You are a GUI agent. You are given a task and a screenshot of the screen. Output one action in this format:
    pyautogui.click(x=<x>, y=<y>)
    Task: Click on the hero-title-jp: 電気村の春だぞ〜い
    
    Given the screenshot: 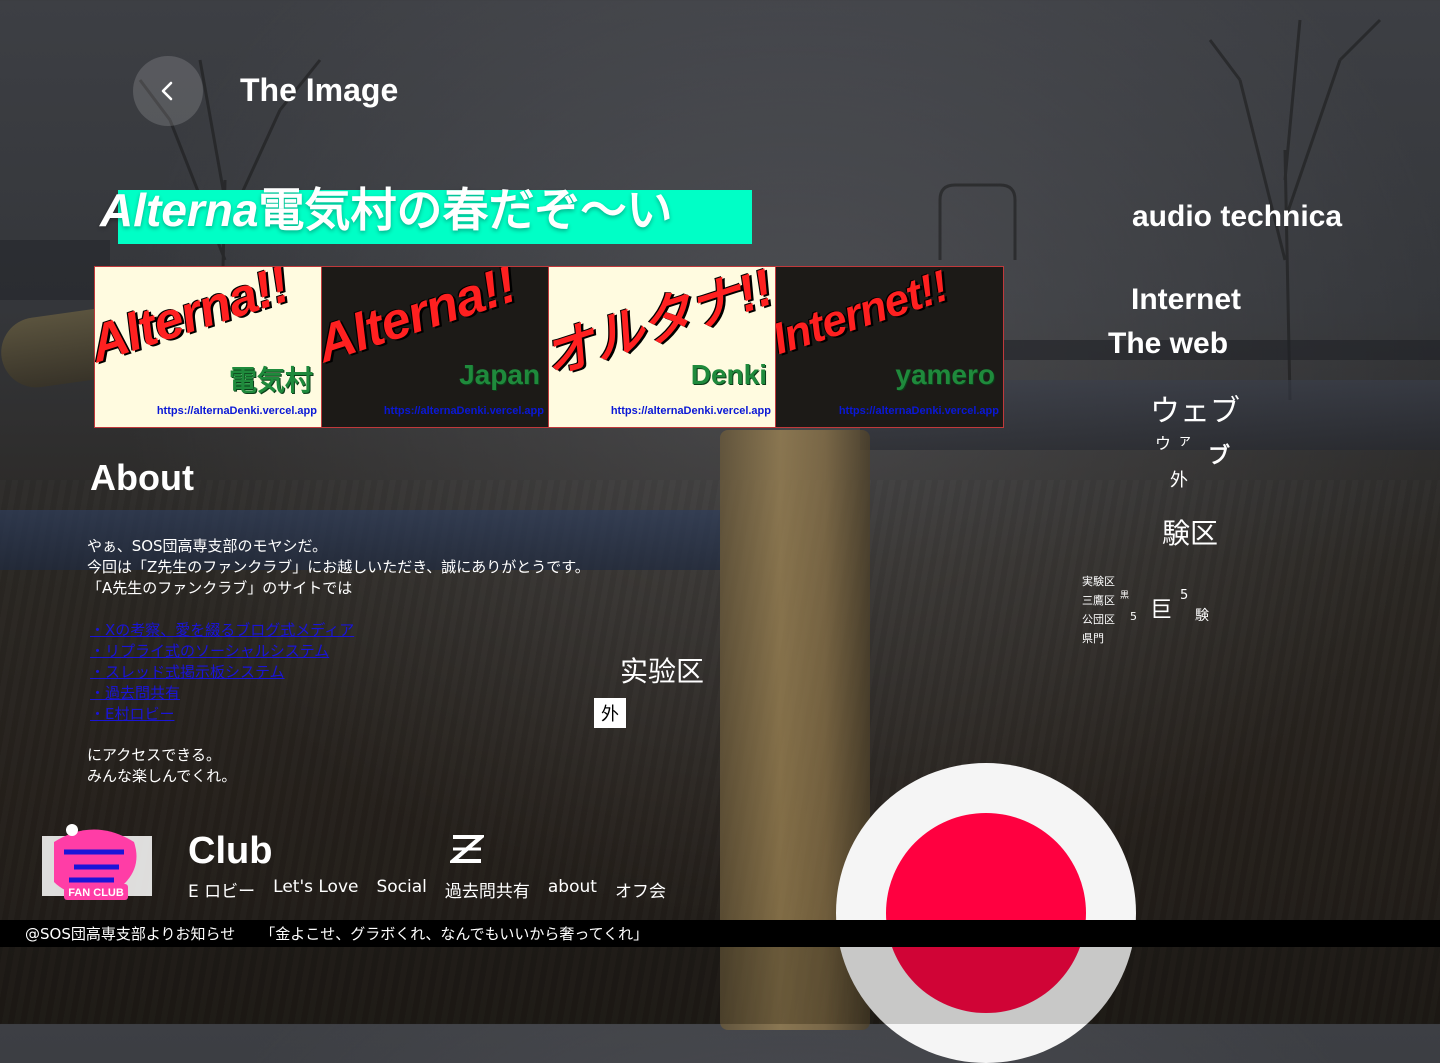 What is the action you would take?
    pyautogui.click(x=465, y=210)
    